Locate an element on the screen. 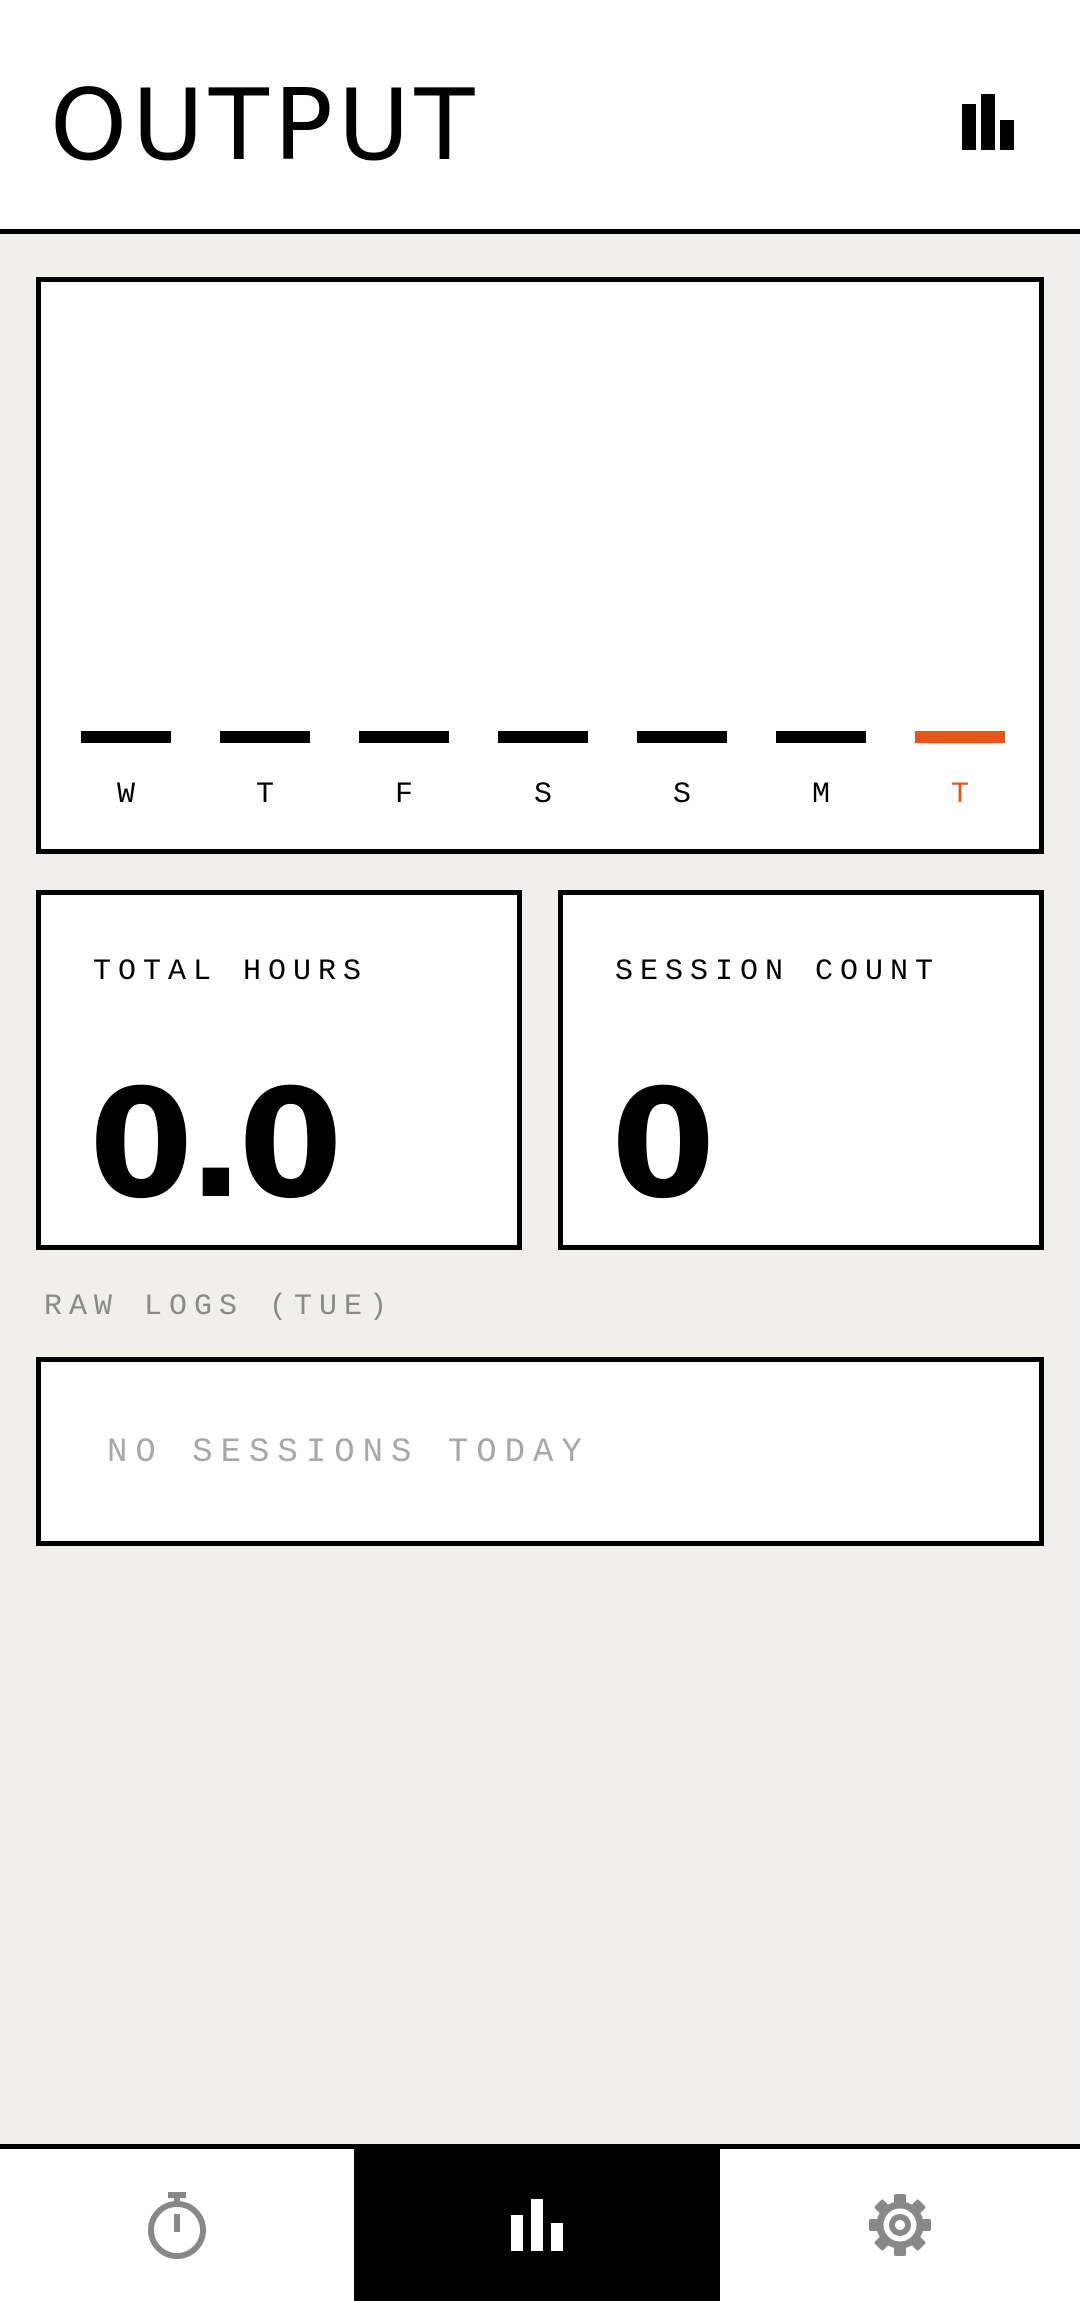 The width and height of the screenshot is (1080, 2301). raw-logs-heading: RAW LOGS (TUE) is located at coordinates (219, 1307).